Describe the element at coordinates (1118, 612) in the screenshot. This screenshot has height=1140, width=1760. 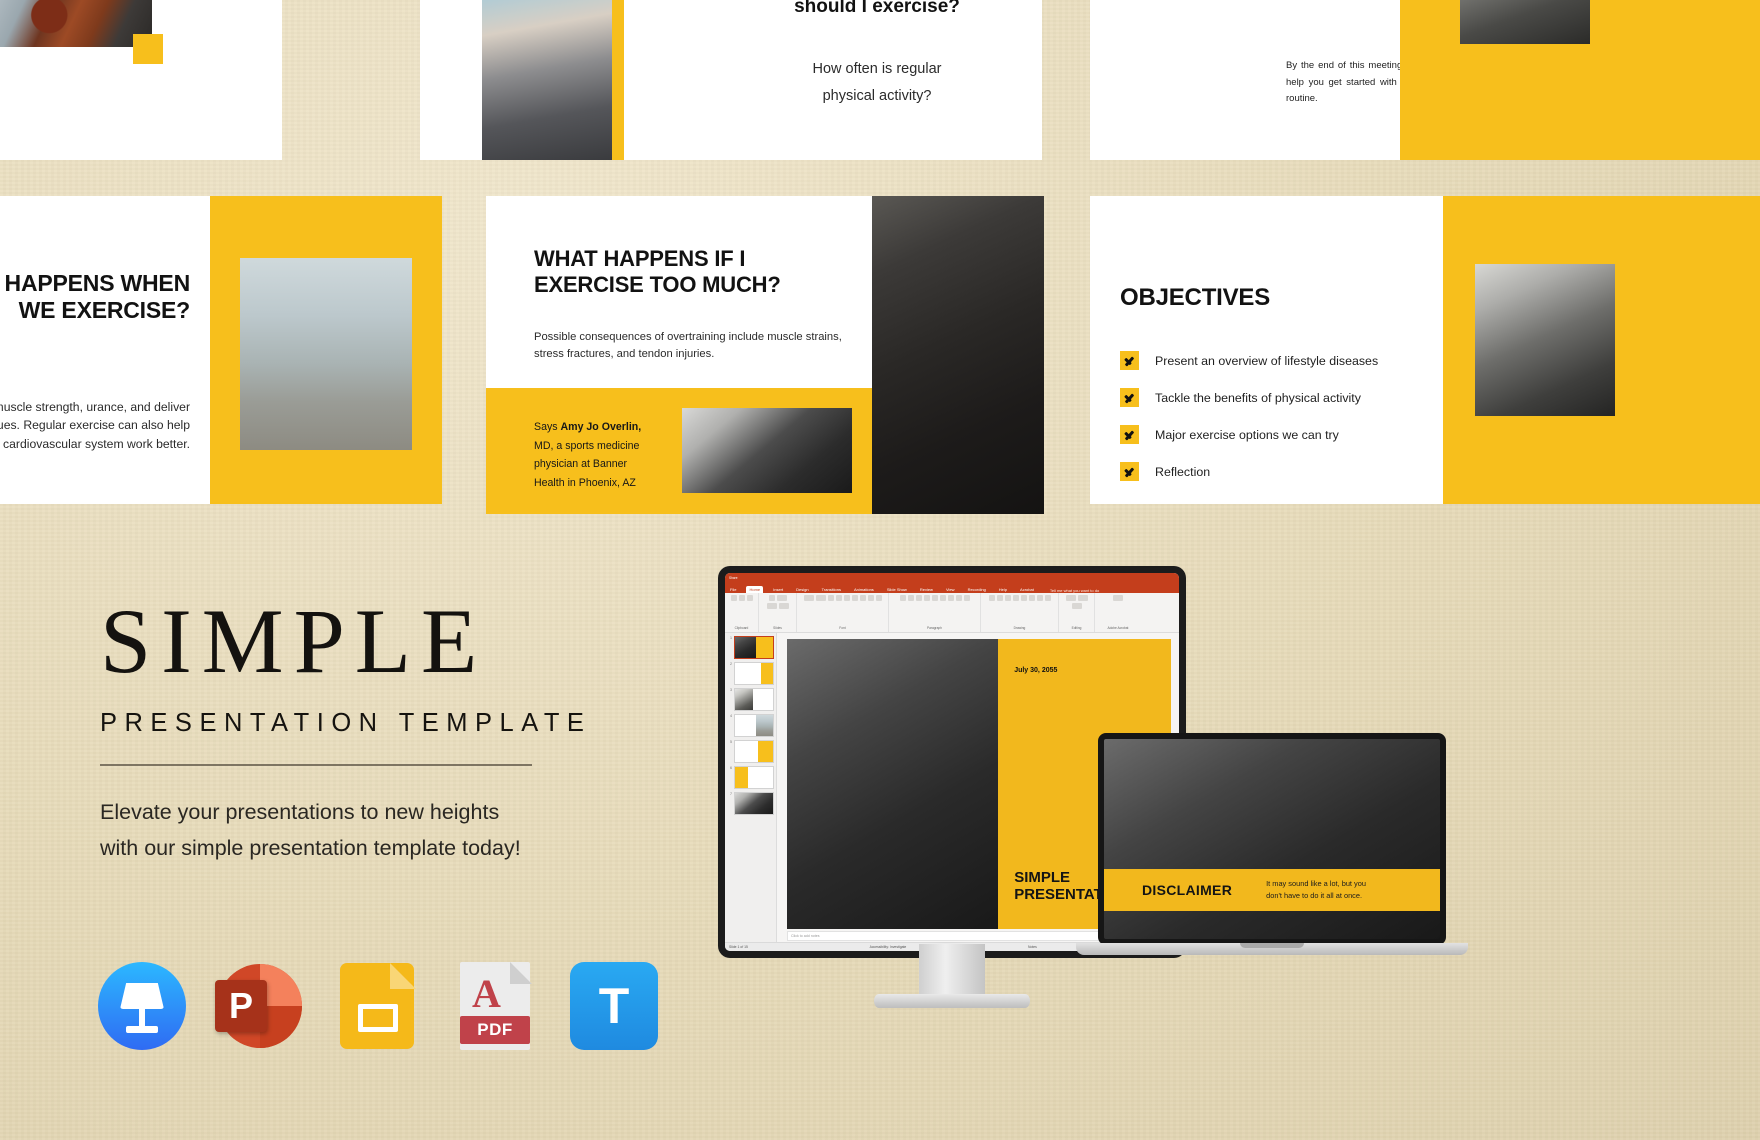
I see `ribbon-group-acrobat: Adobe Acrobat` at that location.